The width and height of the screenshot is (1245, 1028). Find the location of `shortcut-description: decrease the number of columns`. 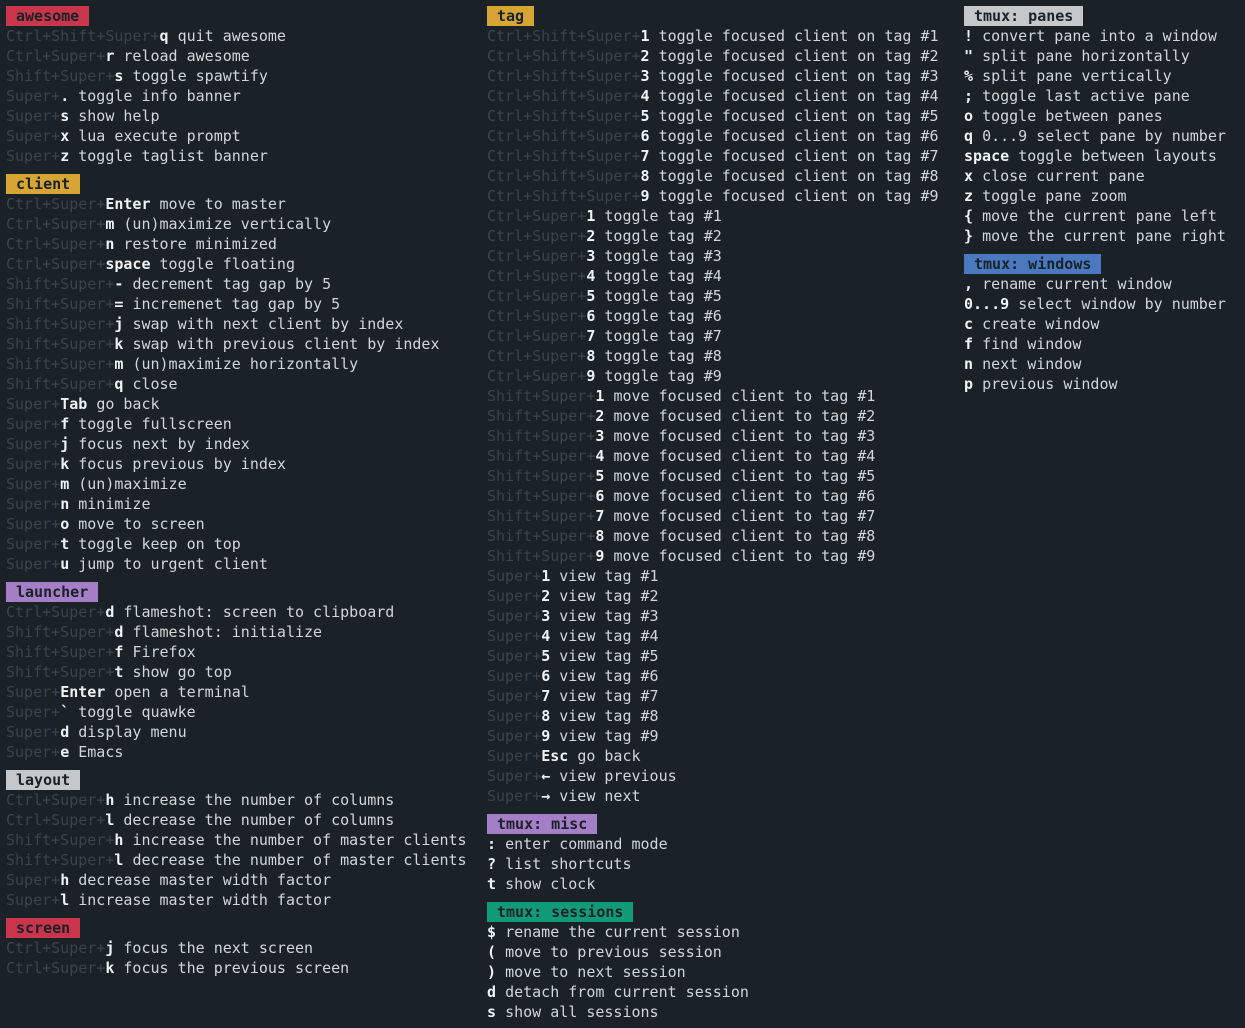

shortcut-description: decrease the number of columns is located at coordinates (259, 820).